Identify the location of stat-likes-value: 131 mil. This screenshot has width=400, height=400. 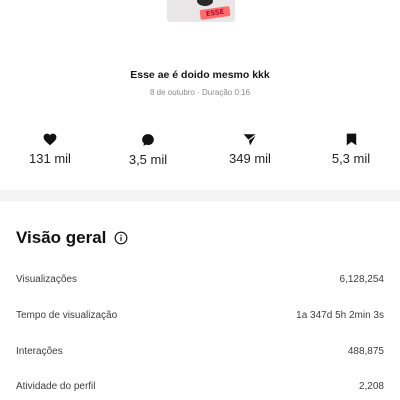
(50, 158).